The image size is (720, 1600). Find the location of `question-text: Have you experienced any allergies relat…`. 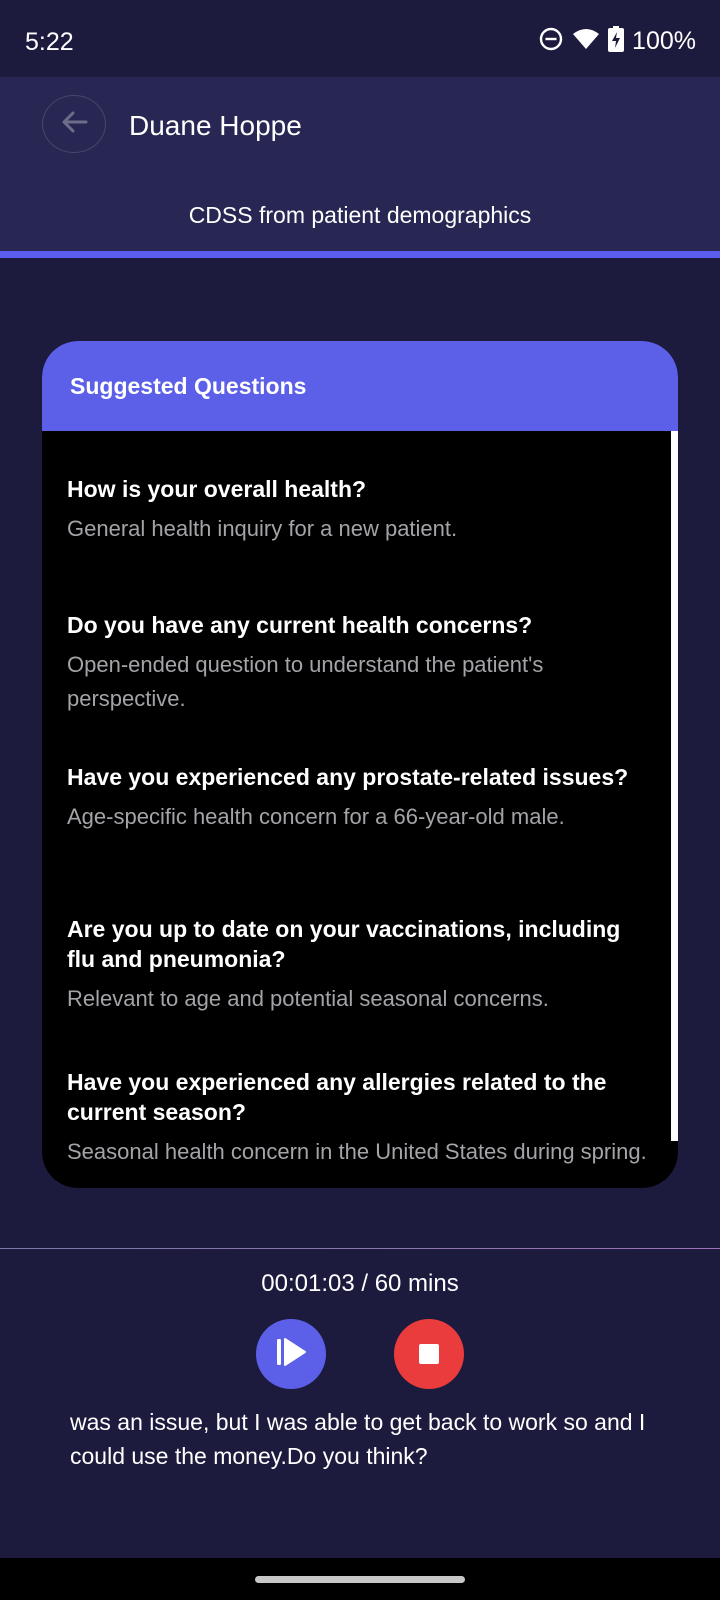

question-text: Have you experienced any allergies relat… is located at coordinates (337, 1097).